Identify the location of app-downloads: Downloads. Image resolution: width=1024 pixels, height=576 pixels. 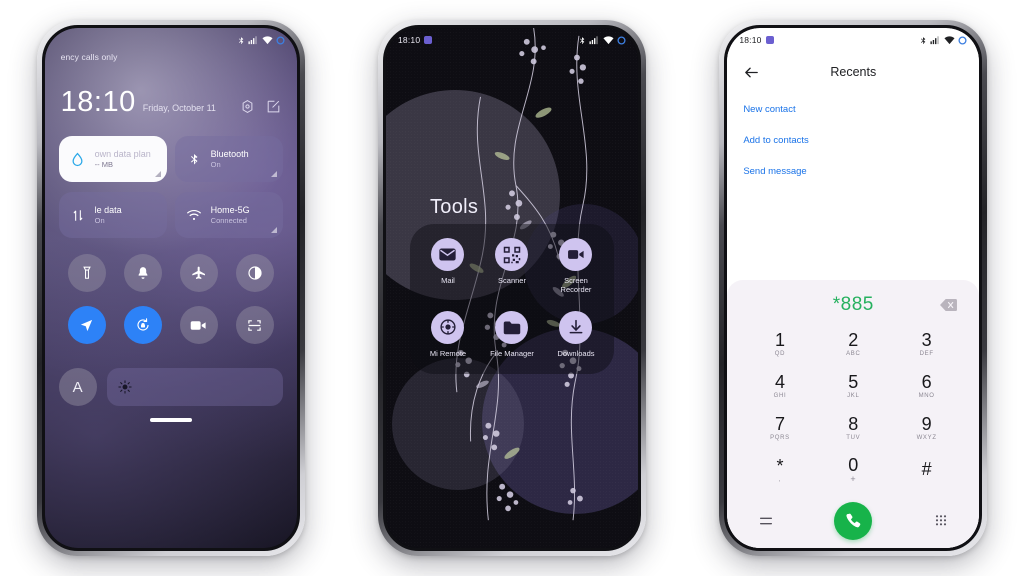
(576, 334).